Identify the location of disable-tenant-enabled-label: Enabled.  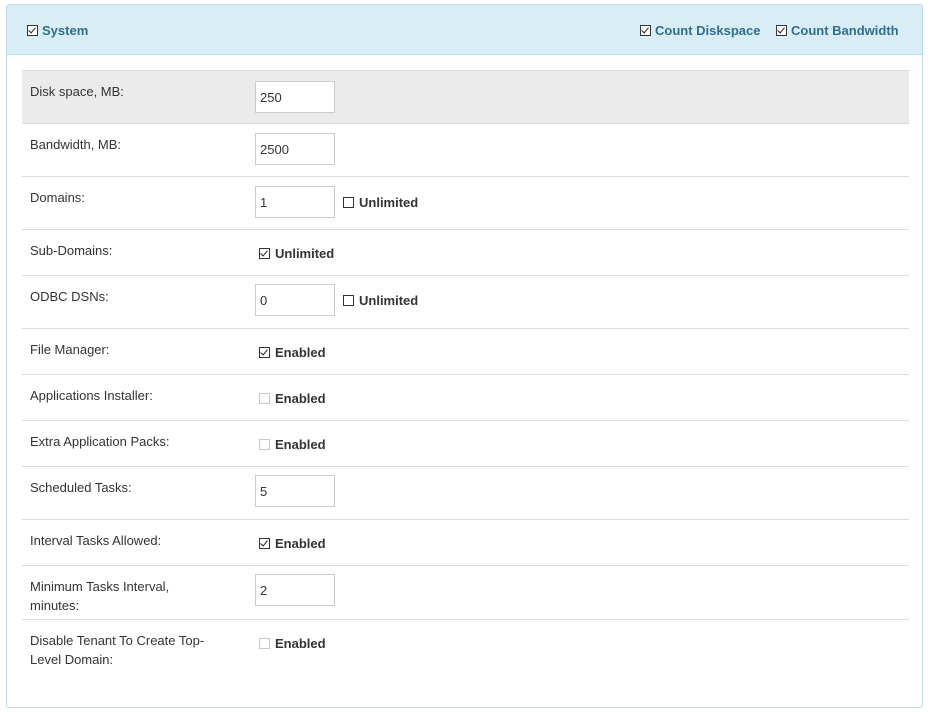
(300, 643).